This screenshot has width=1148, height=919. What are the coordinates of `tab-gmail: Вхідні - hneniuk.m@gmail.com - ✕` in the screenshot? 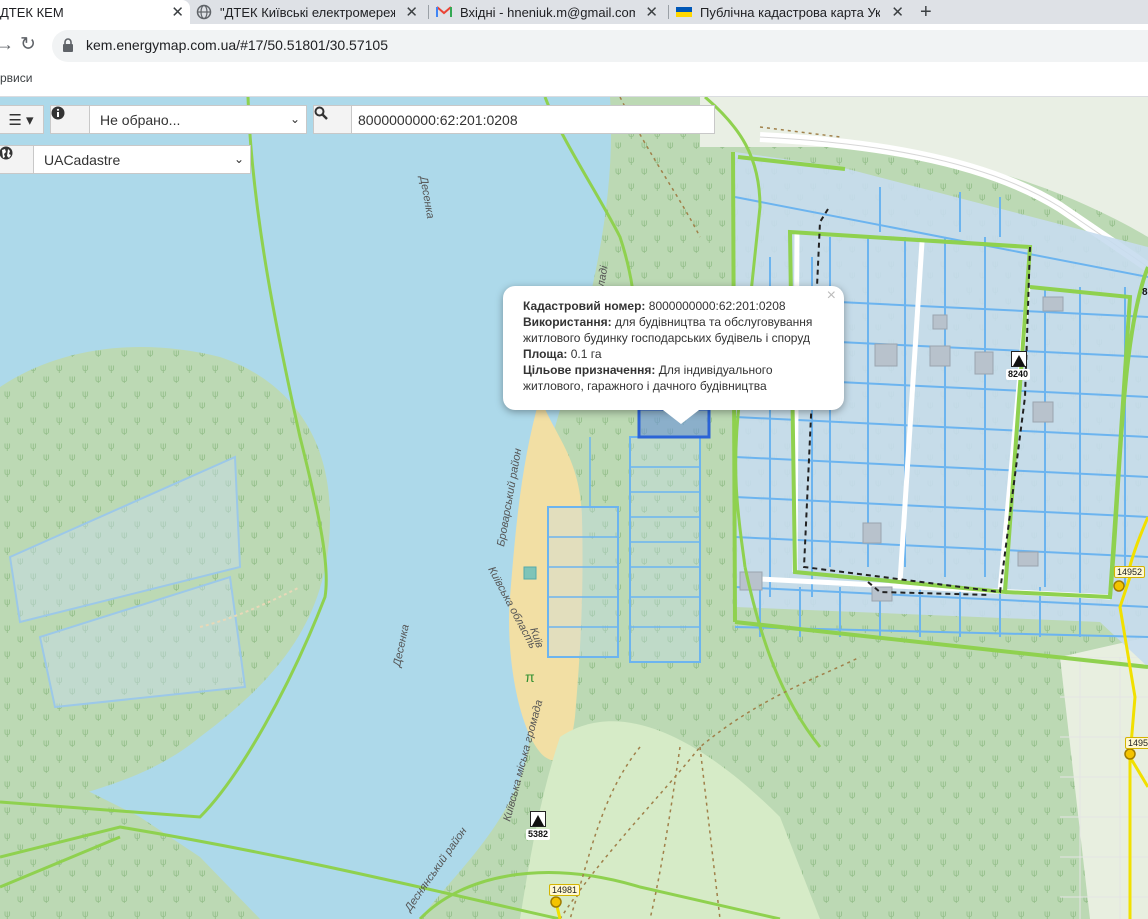 It's located at (550, 12).